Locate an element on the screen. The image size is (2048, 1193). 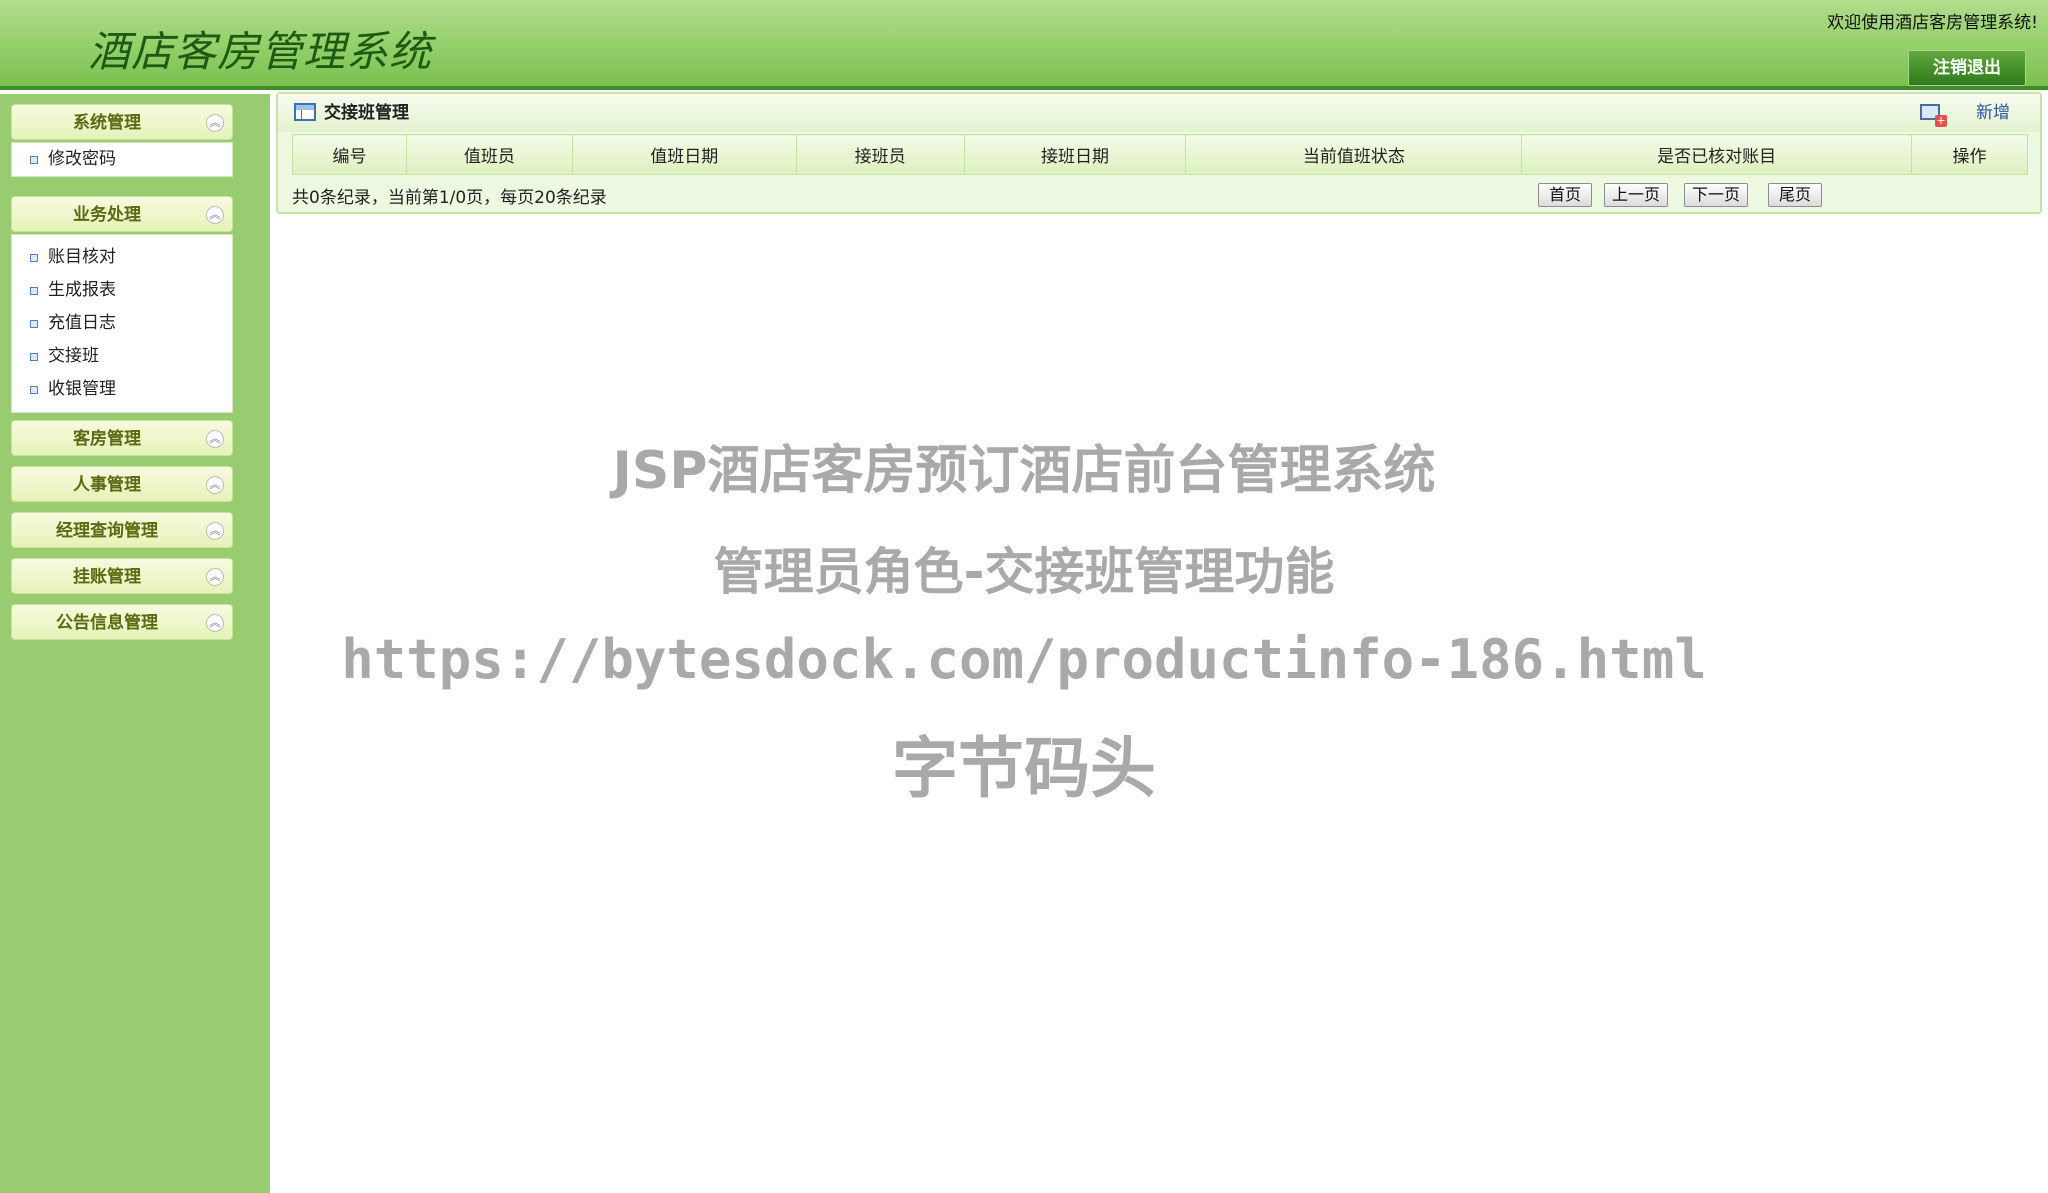
col-account-checked: 是否已核对账目 is located at coordinates (1717, 154).